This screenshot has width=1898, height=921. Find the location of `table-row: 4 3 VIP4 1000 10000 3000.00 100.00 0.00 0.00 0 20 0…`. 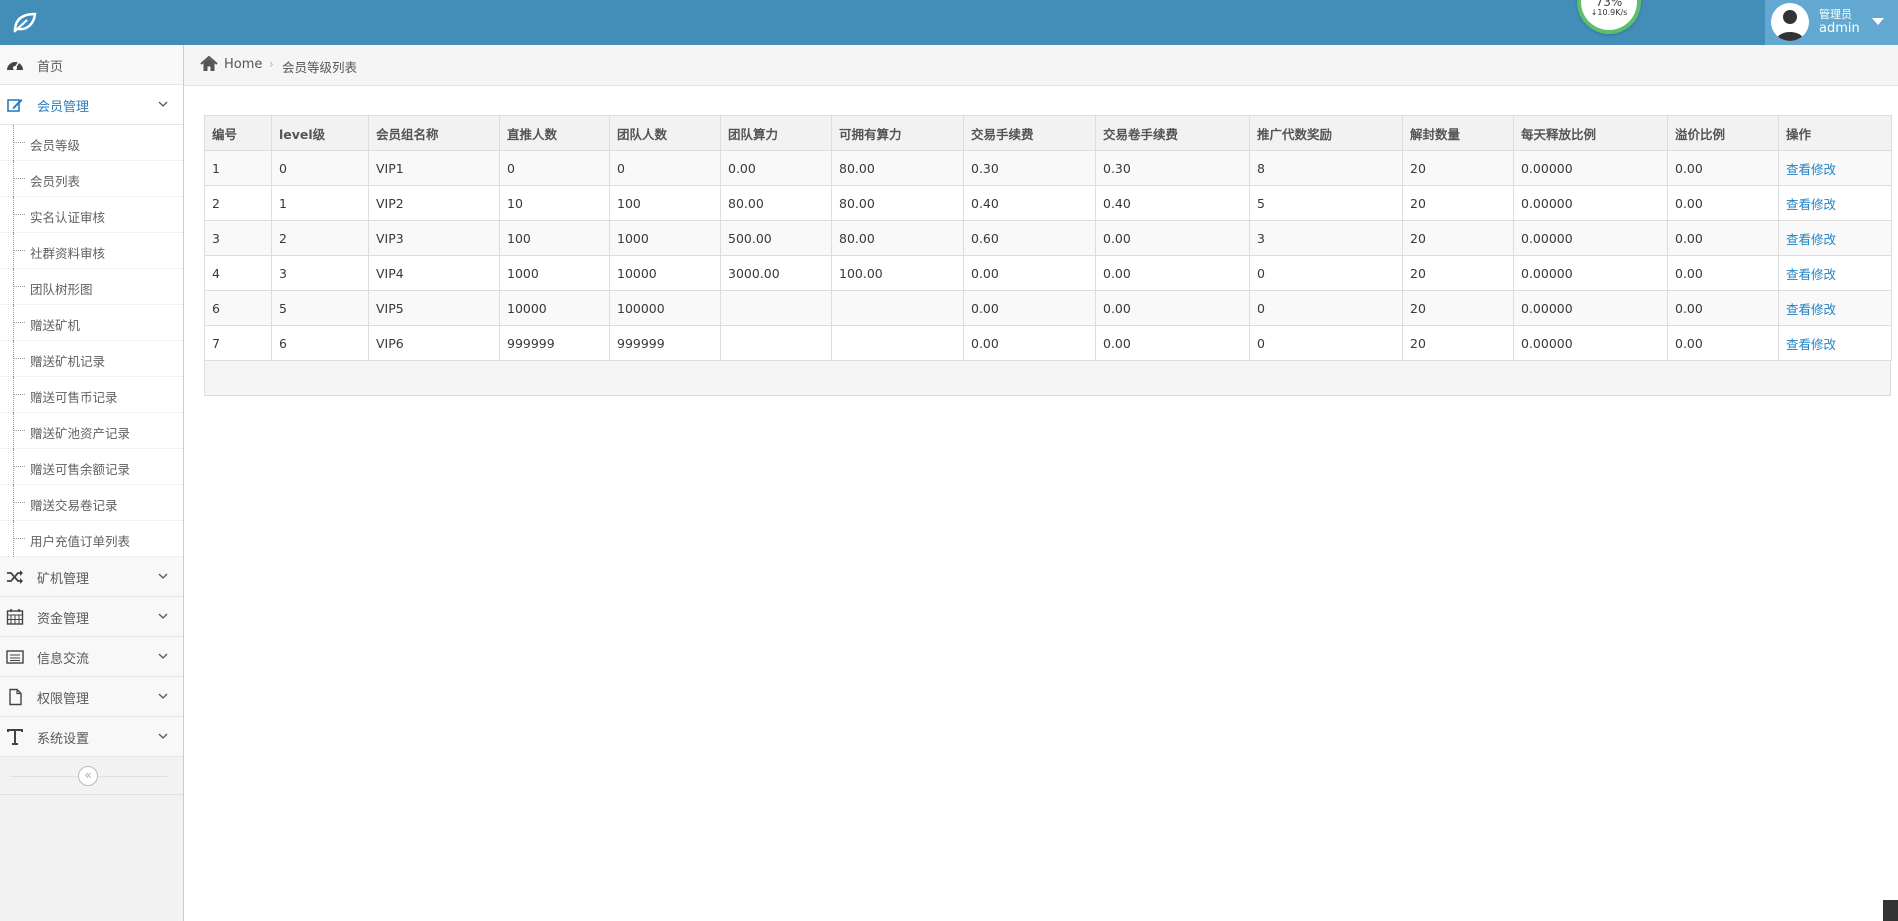

table-row: 4 3 VIP4 1000 10000 3000.00 100.00 0.00 0.00 0 20 0… is located at coordinates (1048, 273).